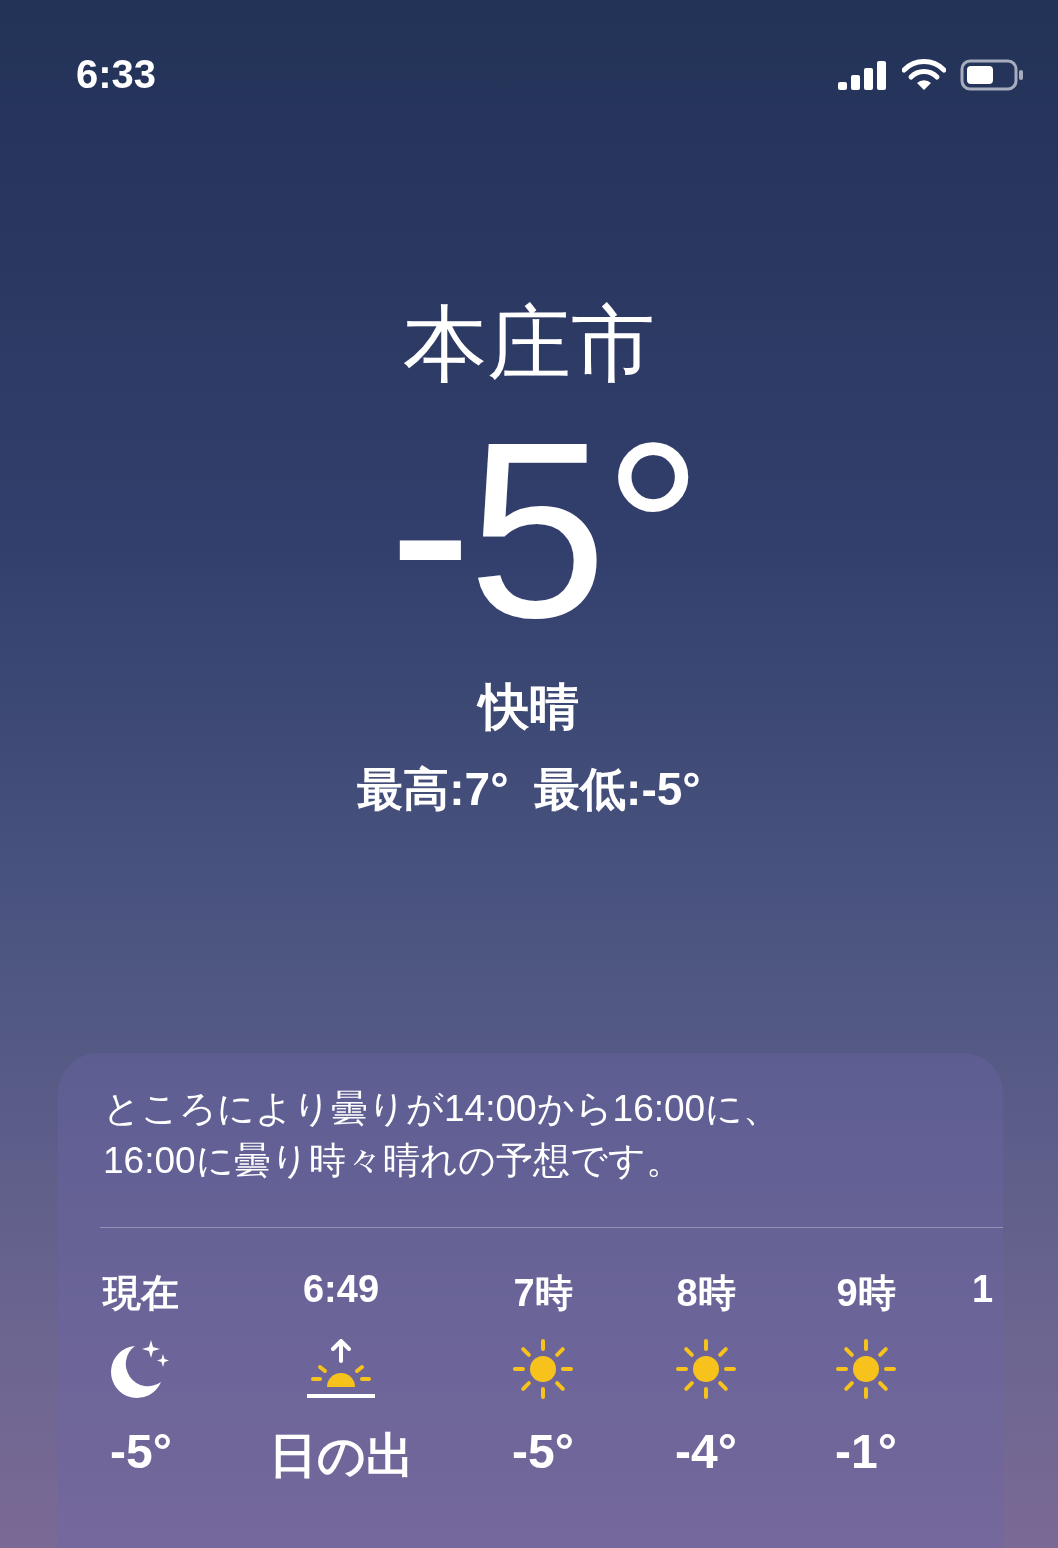 Image resolution: width=1058 pixels, height=1548 pixels. I want to click on hour-label: 9時, so click(866, 1292).